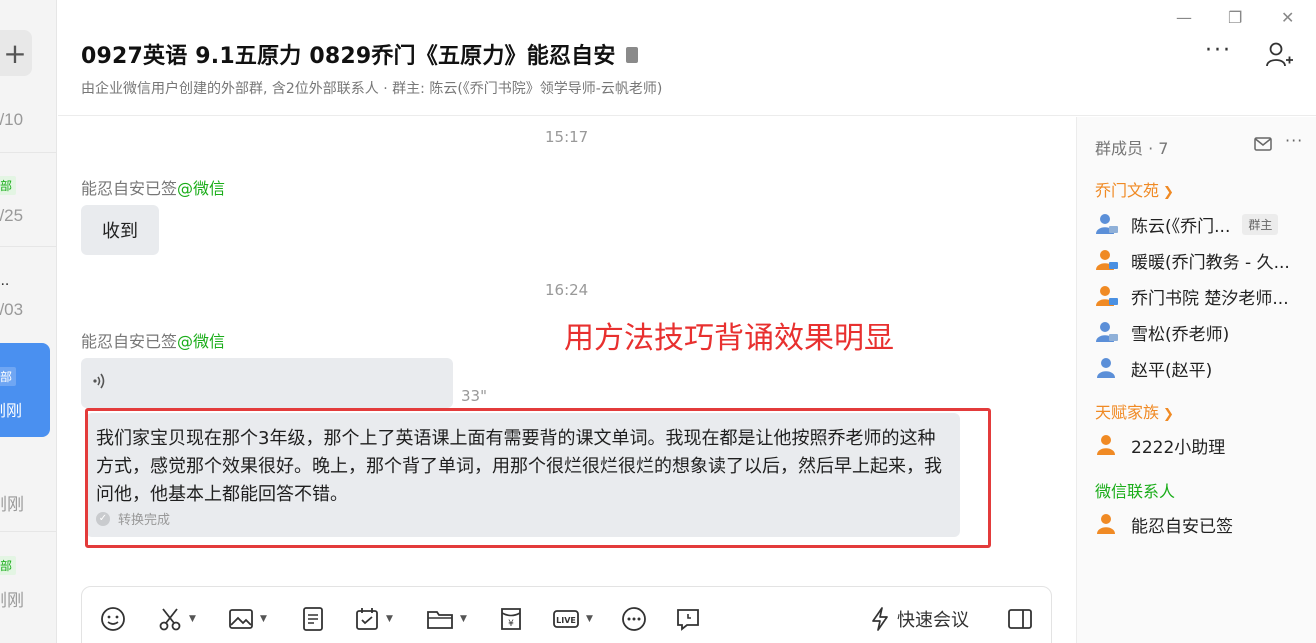 The width and height of the screenshot is (1316, 643). I want to click on svg-text: LIVE, so click(566, 620).